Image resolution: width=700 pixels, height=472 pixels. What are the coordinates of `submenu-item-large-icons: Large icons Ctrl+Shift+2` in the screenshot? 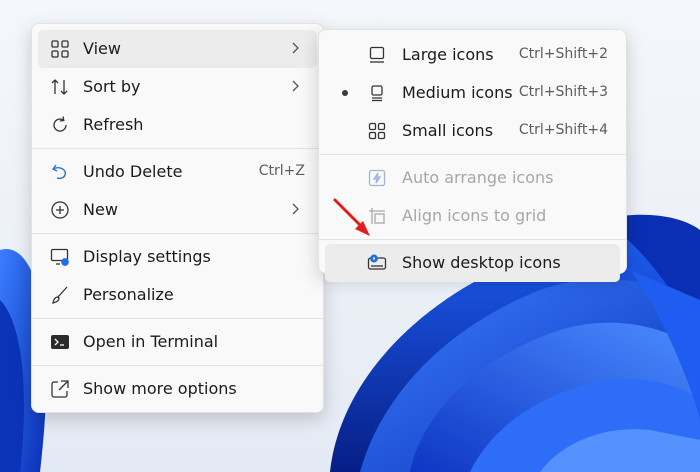 It's located at (472, 55).